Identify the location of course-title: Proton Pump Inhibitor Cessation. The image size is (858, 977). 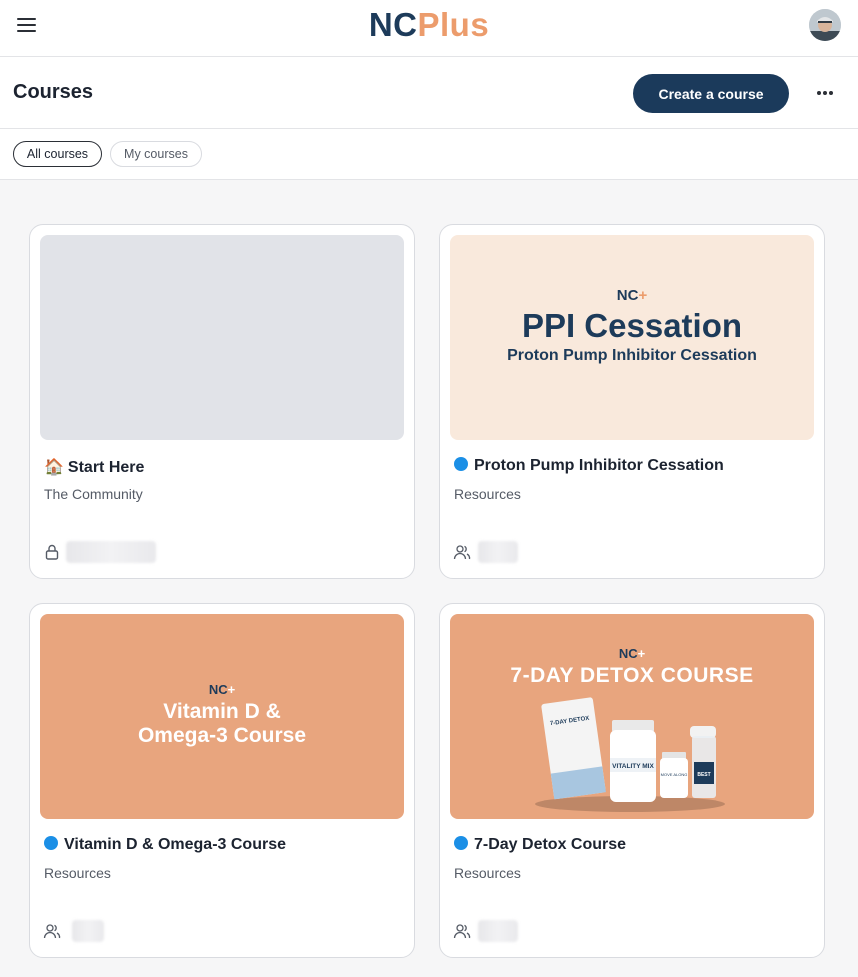
(589, 466).